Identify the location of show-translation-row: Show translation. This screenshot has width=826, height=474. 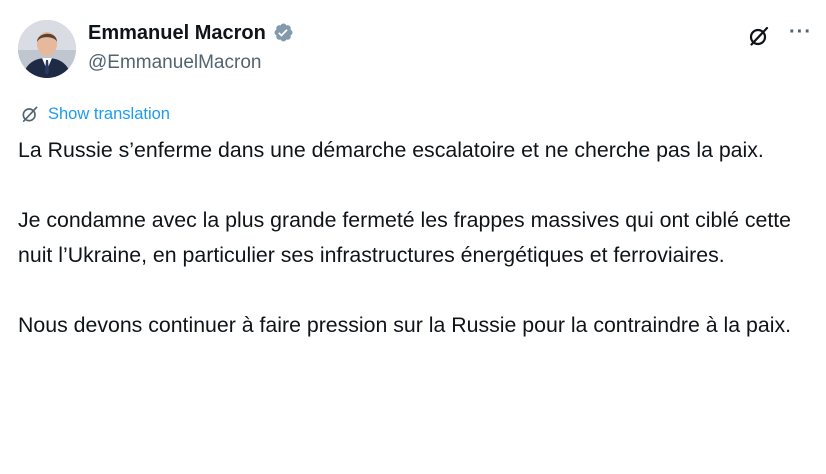
(95, 114).